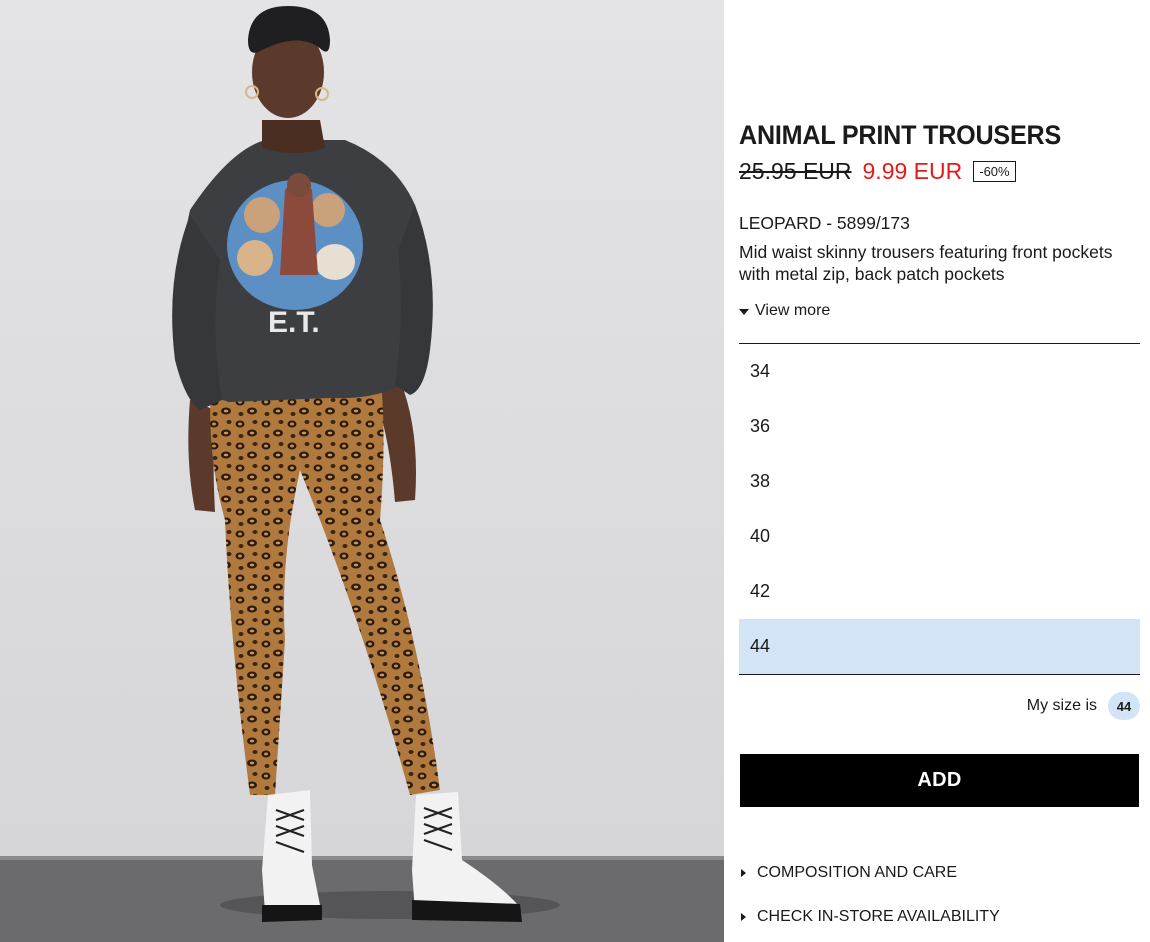 Image resolution: width=1150 pixels, height=942 pixels. Describe the element at coordinates (824, 223) in the screenshot. I see `color-reference: LEOPARD - 5899/173` at that location.